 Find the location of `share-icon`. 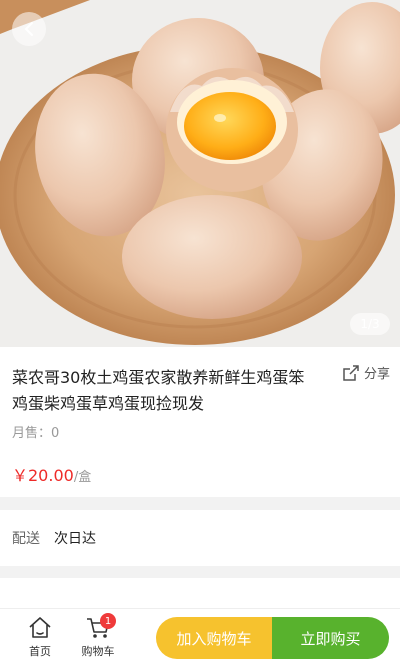

share-icon is located at coordinates (351, 372).